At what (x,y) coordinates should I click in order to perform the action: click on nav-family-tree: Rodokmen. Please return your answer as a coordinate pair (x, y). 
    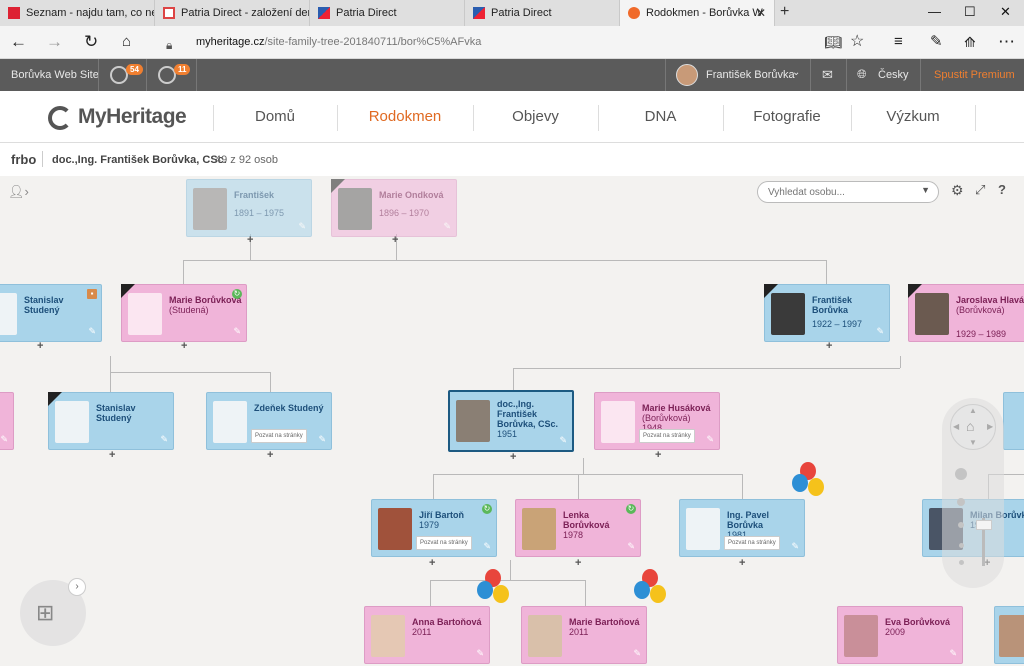
    Looking at the image, I should click on (405, 116).